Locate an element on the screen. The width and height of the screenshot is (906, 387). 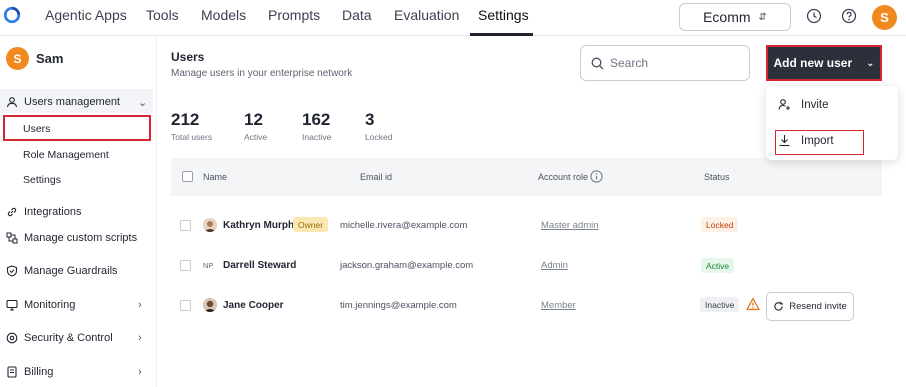
owner-badge: Owner is located at coordinates (311, 224).